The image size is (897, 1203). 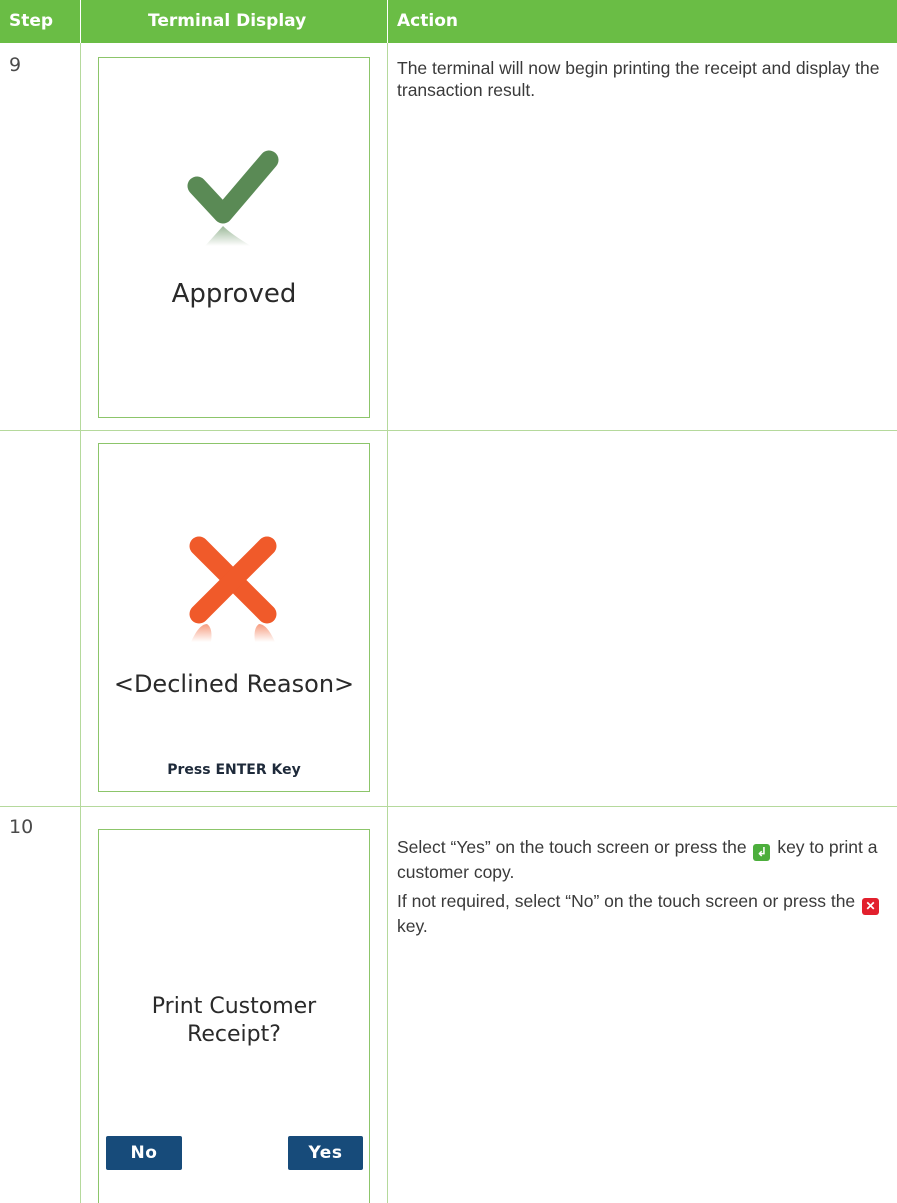 What do you see at coordinates (31, 21) in the screenshot?
I see `header-step: Step` at bounding box center [31, 21].